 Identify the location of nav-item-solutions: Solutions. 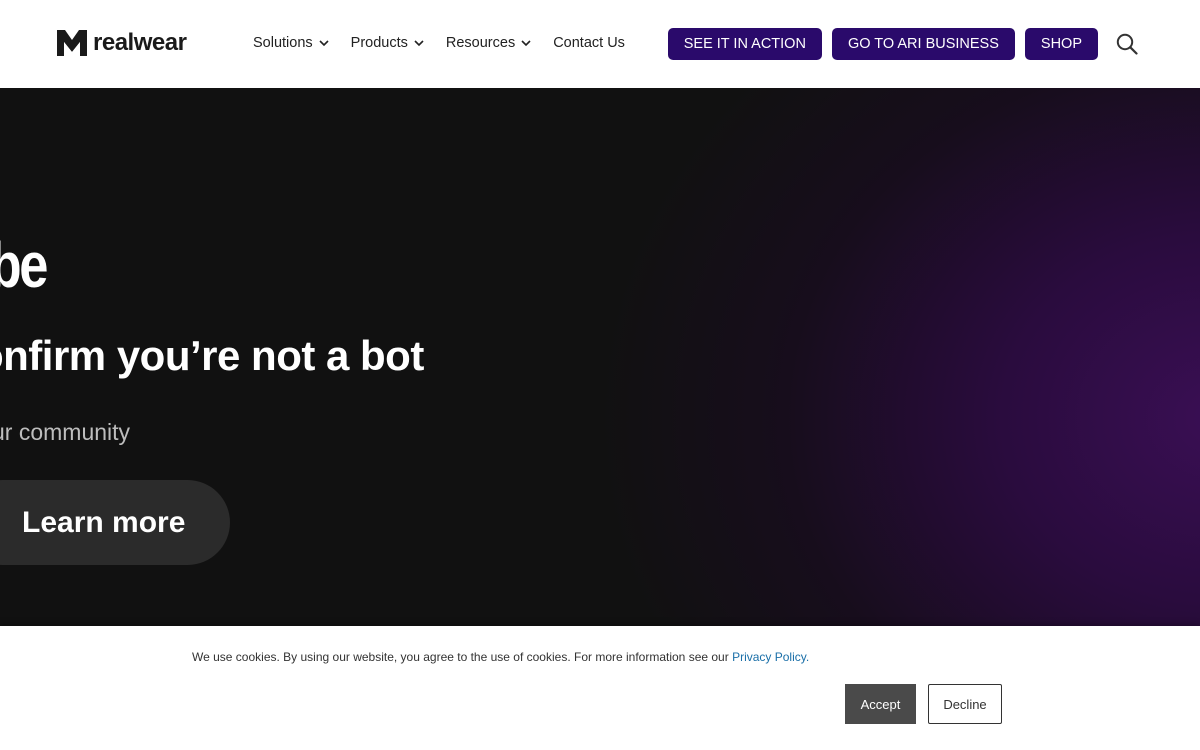
(291, 43).